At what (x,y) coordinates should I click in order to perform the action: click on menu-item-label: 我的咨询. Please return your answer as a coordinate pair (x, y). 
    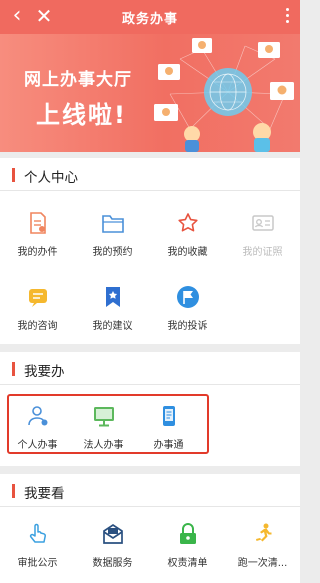
    Looking at the image, I should click on (37, 326).